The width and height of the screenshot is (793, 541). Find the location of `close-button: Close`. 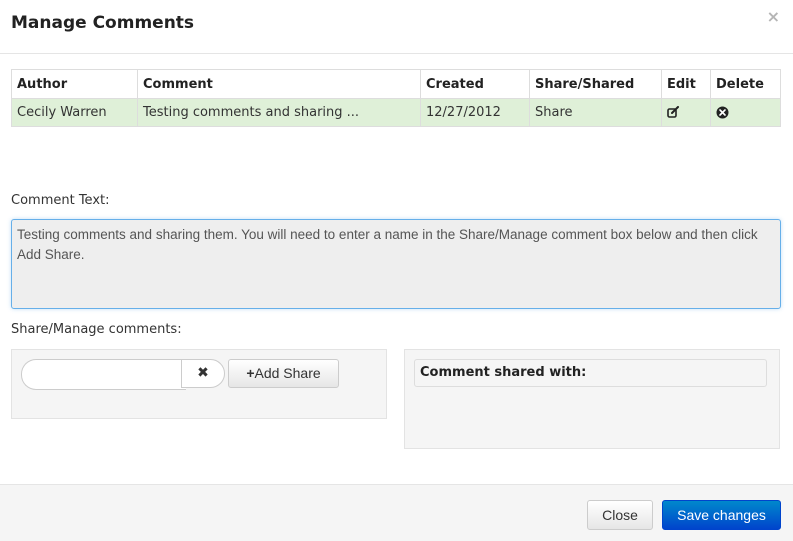

close-button: Close is located at coordinates (620, 515).